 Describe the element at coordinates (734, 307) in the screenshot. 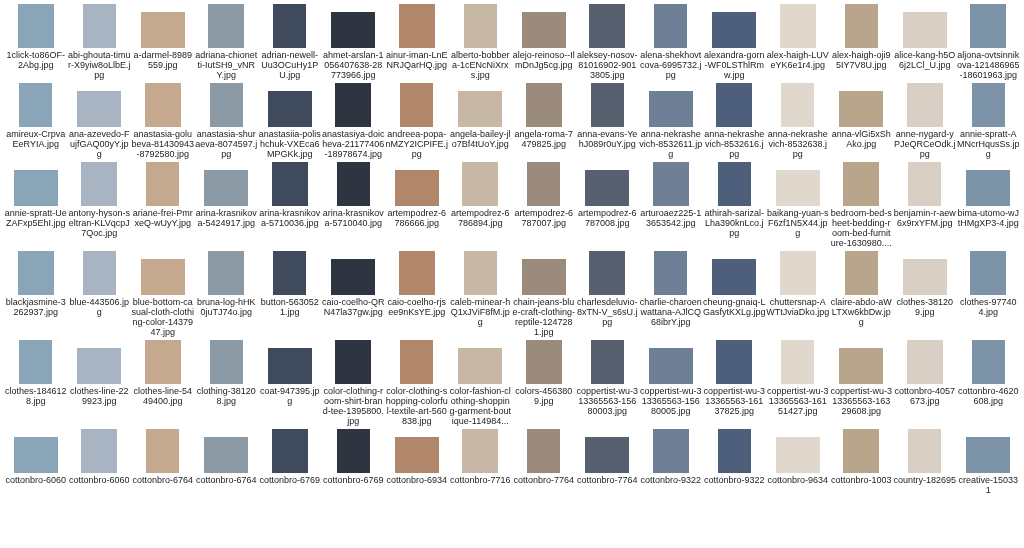

I see `file-name: cheung-gnaiq-LGasfytKXLg.jpg` at that location.